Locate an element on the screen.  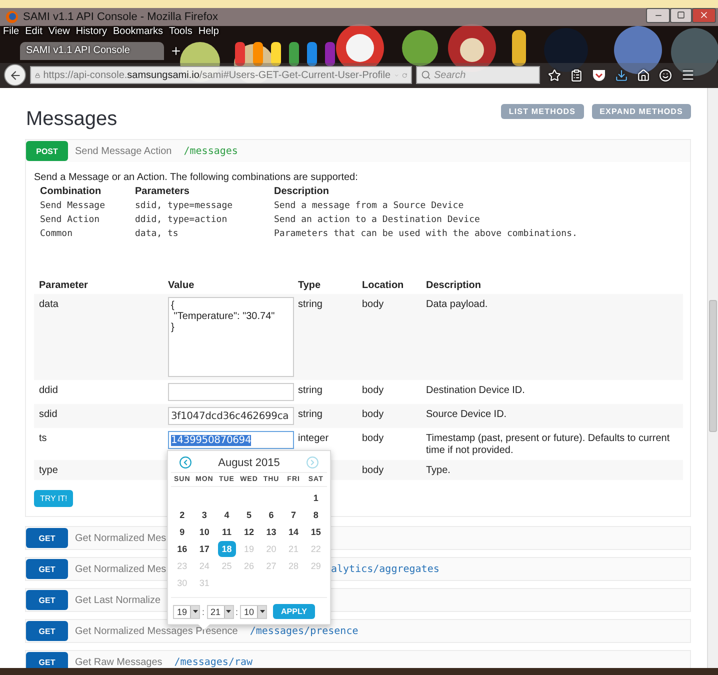
maximize-icon is located at coordinates (681, 15).